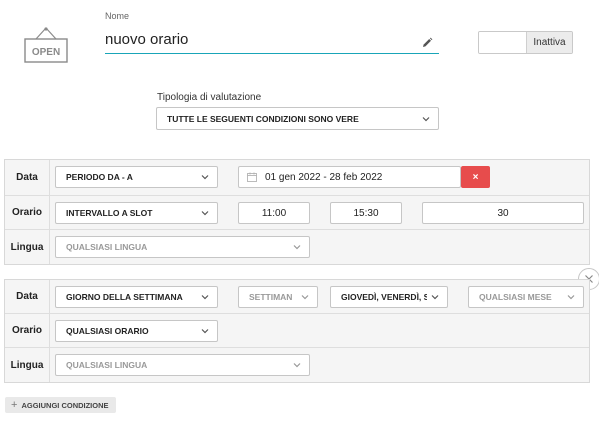 This screenshot has height=422, width=599. I want to click on condition-row-orario: Orario QUALSIASI ORARIO, so click(297, 331).